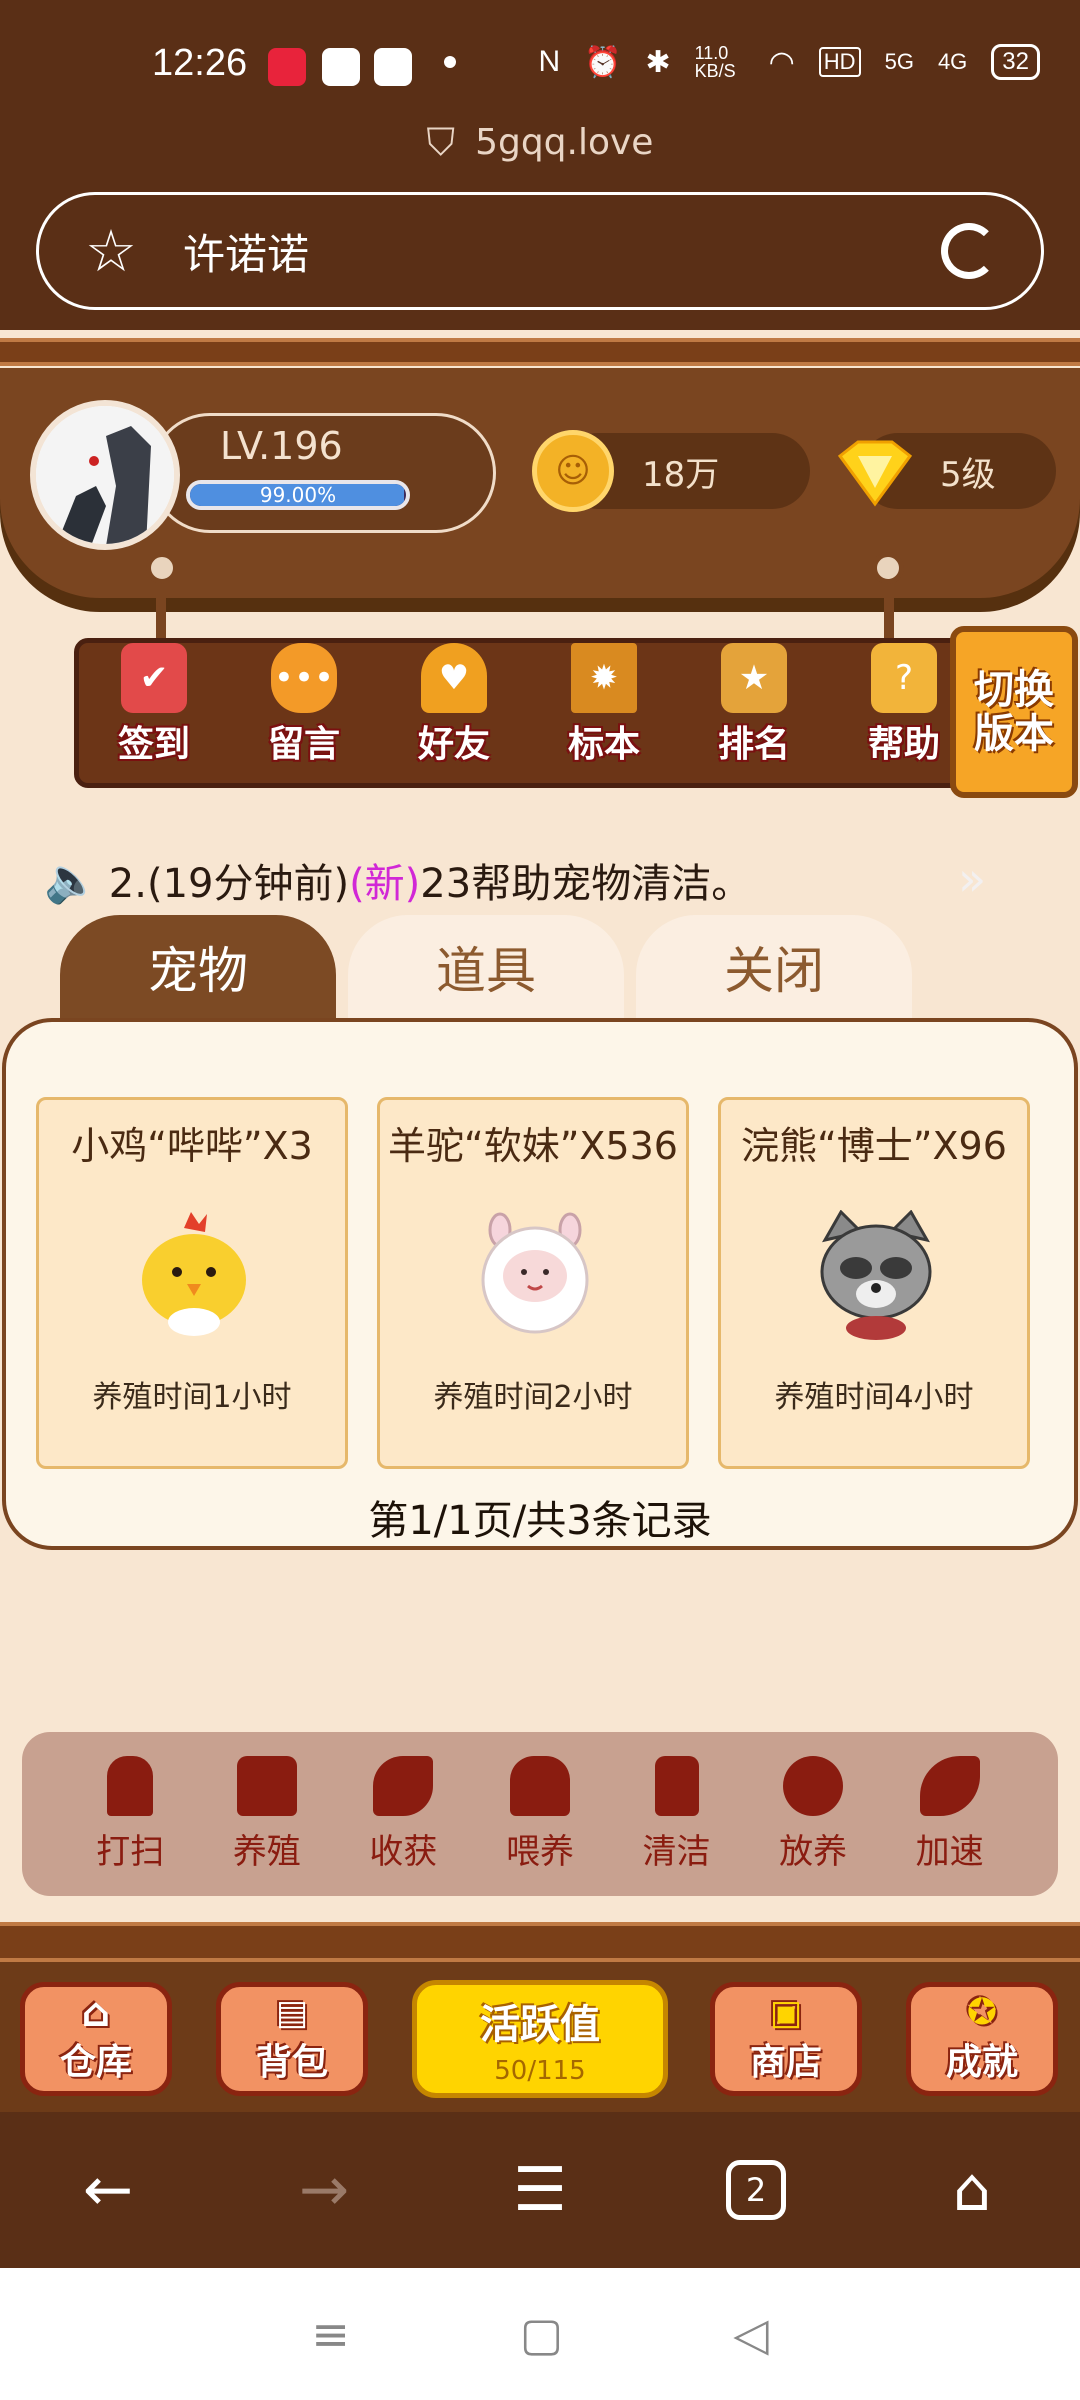 This screenshot has height=2400, width=1080. I want to click on alpaca-image, so click(535, 1273).